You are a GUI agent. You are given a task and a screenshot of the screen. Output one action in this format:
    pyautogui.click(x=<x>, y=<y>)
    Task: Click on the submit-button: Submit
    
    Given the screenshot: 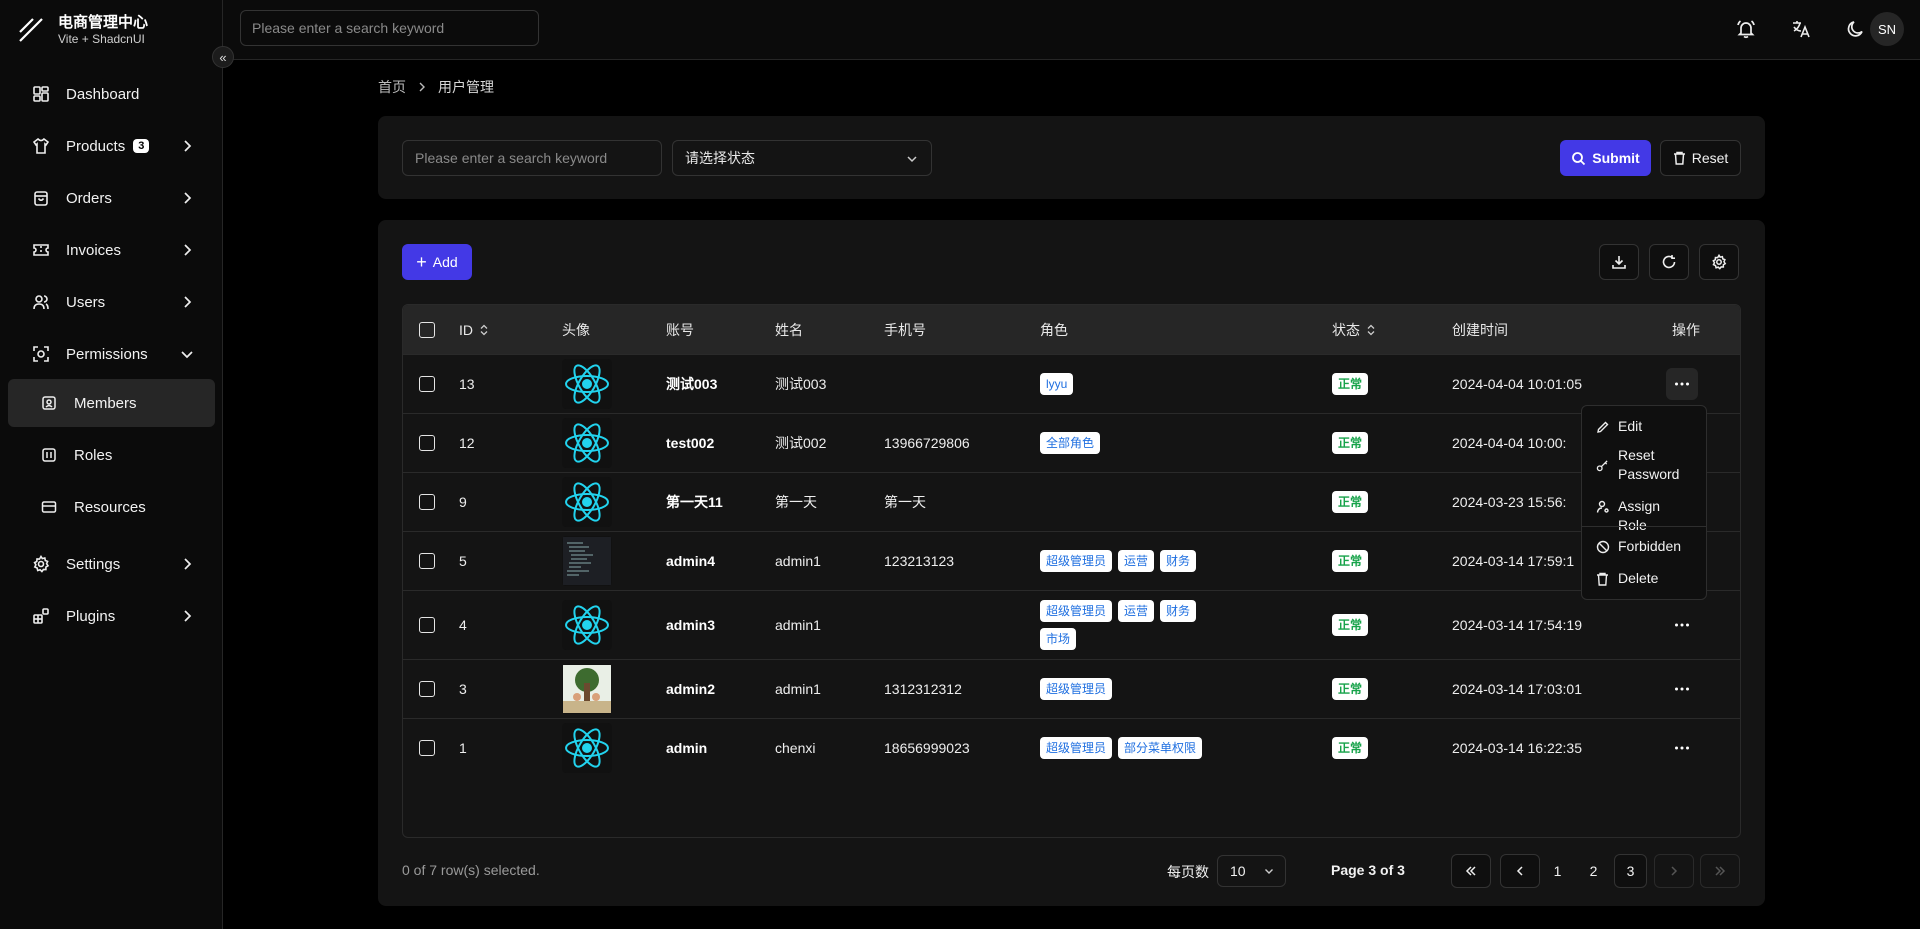 What is the action you would take?
    pyautogui.click(x=1605, y=158)
    